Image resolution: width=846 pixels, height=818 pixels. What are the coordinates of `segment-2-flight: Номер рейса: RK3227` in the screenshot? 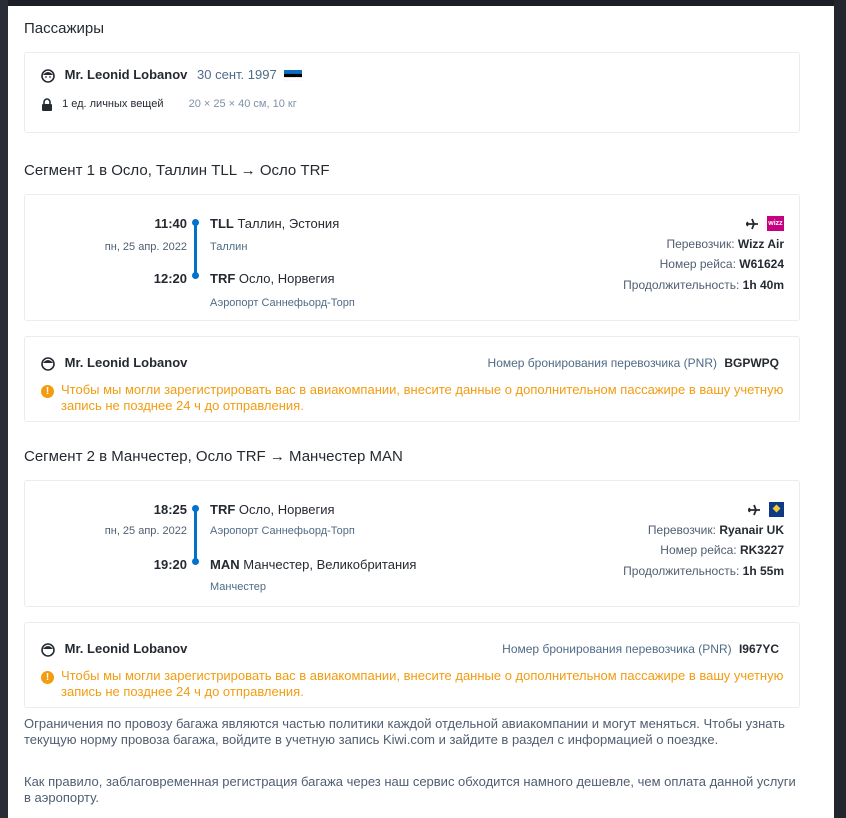 It's located at (722, 550).